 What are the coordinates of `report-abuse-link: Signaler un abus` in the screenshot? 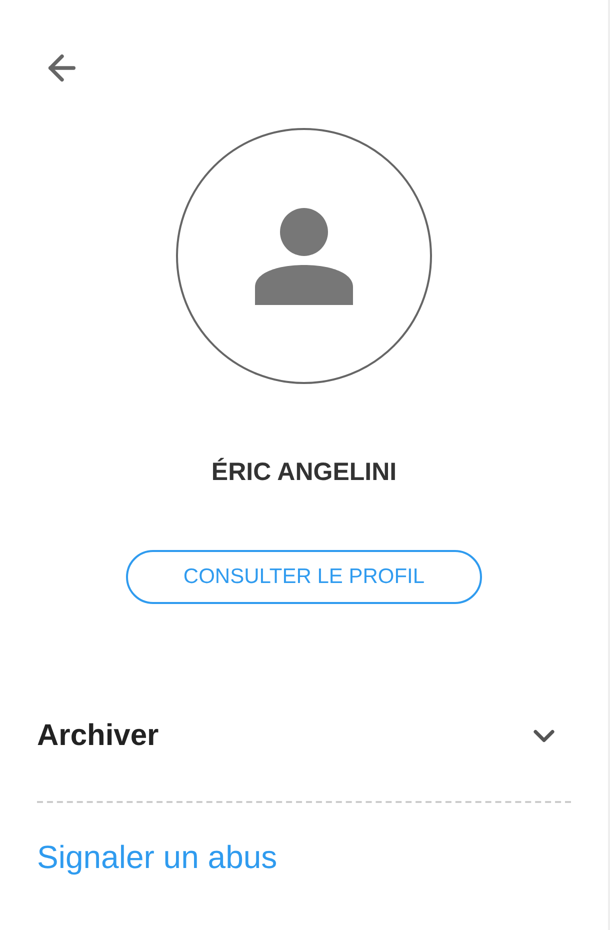 It's located at (157, 856).